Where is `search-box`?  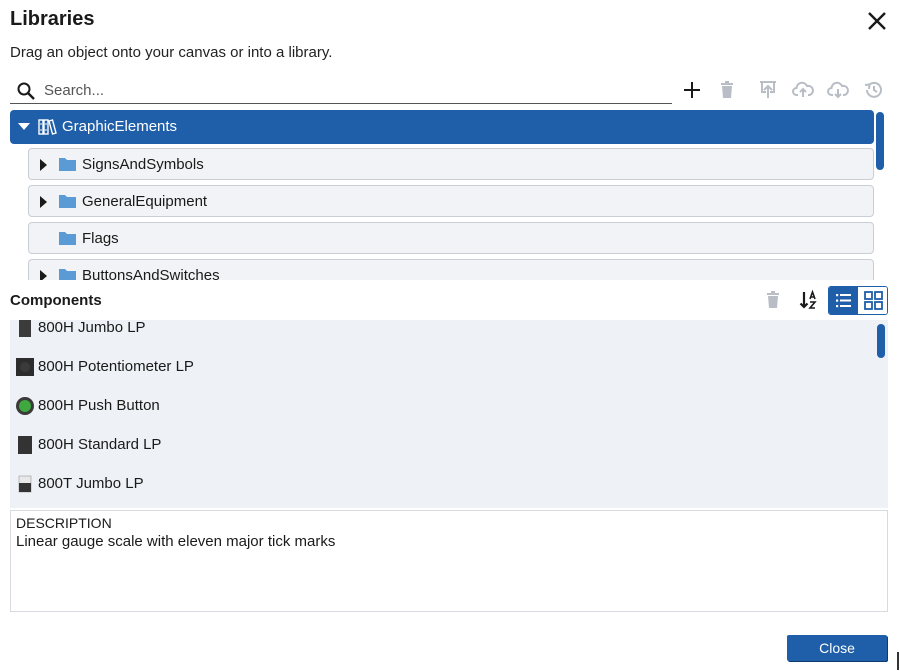 search-box is located at coordinates (341, 90).